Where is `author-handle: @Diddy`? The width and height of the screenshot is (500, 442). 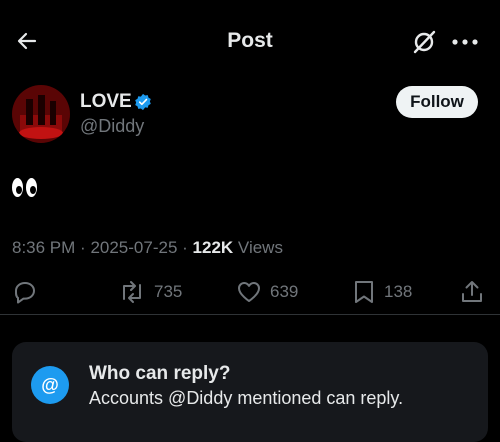
author-handle: @Diddy is located at coordinates (112, 126).